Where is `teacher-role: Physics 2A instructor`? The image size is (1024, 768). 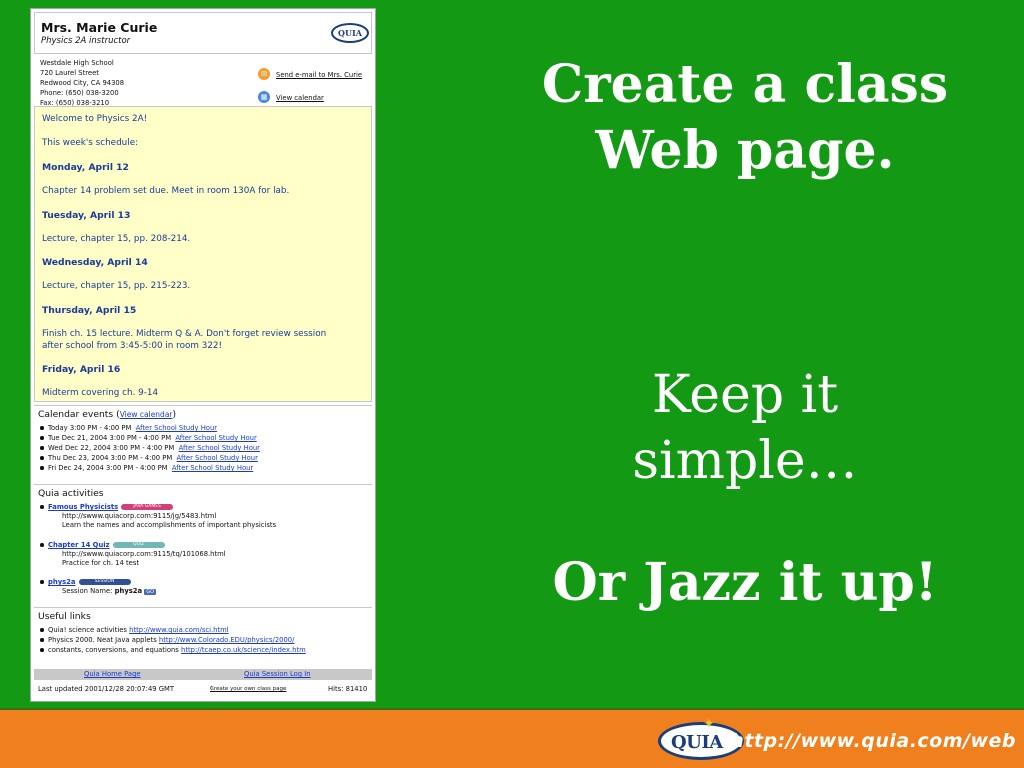
teacher-role: Physics 2A instructor is located at coordinates (86, 41).